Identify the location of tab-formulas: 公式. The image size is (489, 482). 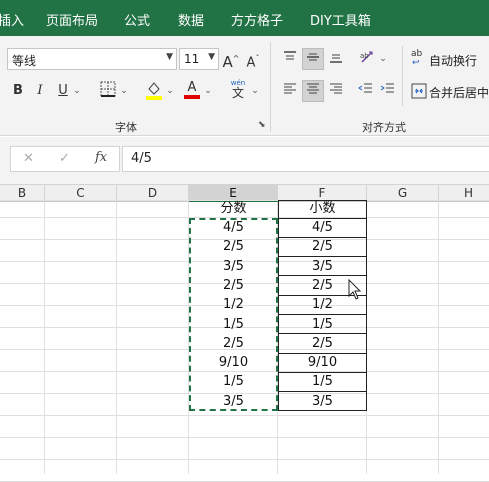
(137, 19).